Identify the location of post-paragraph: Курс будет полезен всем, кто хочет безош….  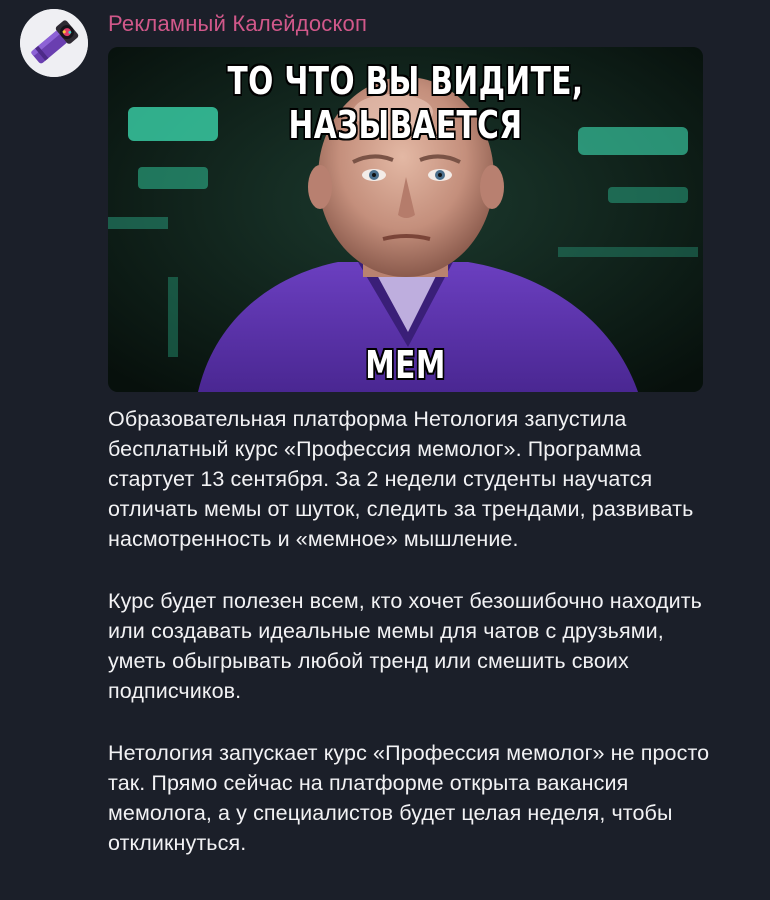
(405, 646).